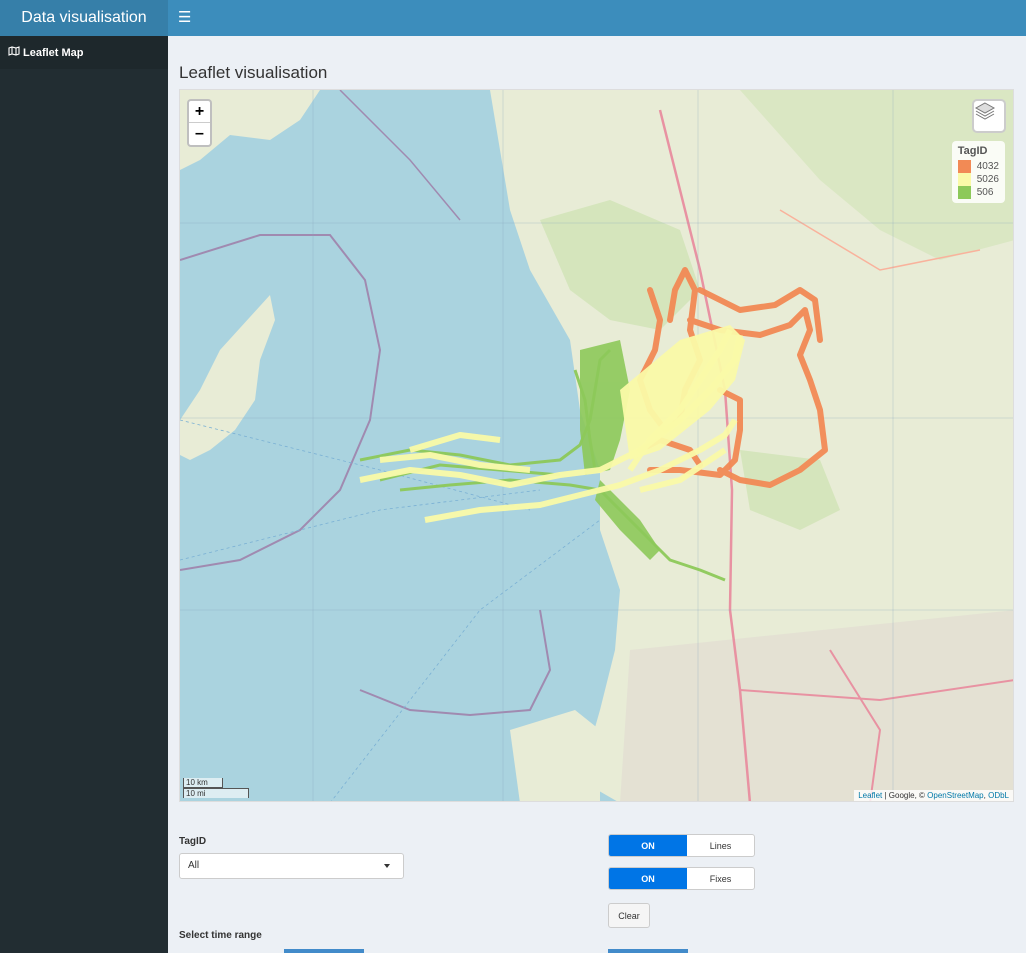 This screenshot has width=1026, height=953. What do you see at coordinates (648, 878) in the screenshot?
I see `fixes-toggle-on: ON` at bounding box center [648, 878].